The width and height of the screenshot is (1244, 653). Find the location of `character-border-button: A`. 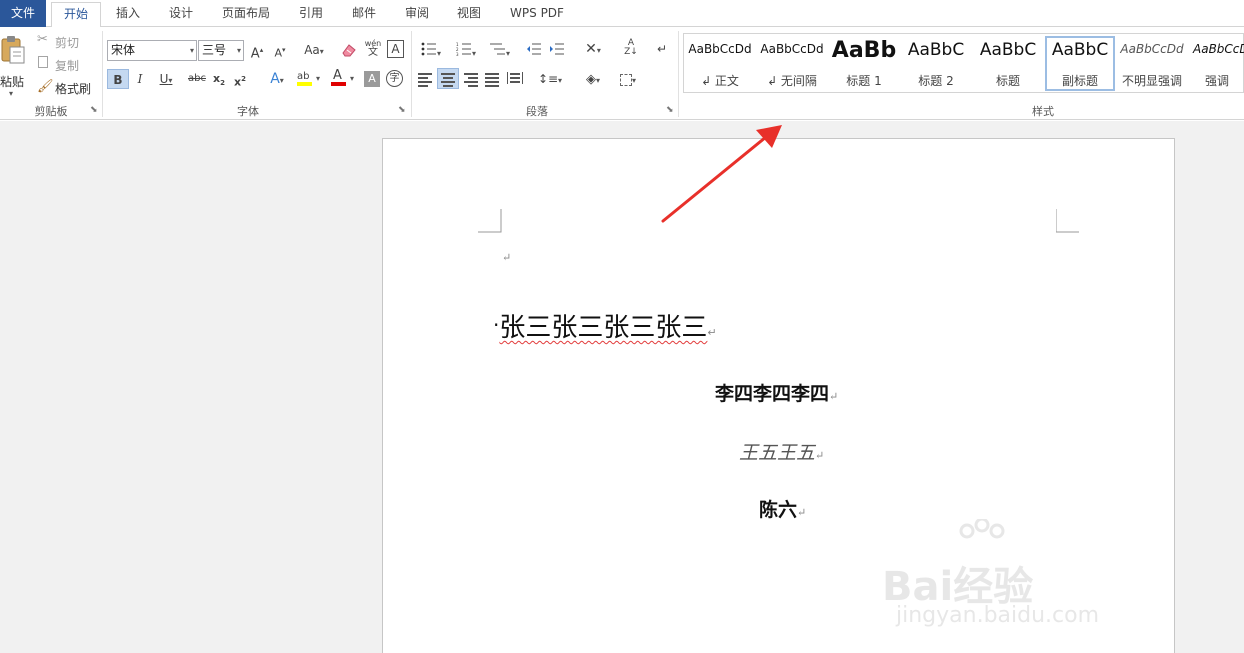

character-border-button: A is located at coordinates (395, 49).